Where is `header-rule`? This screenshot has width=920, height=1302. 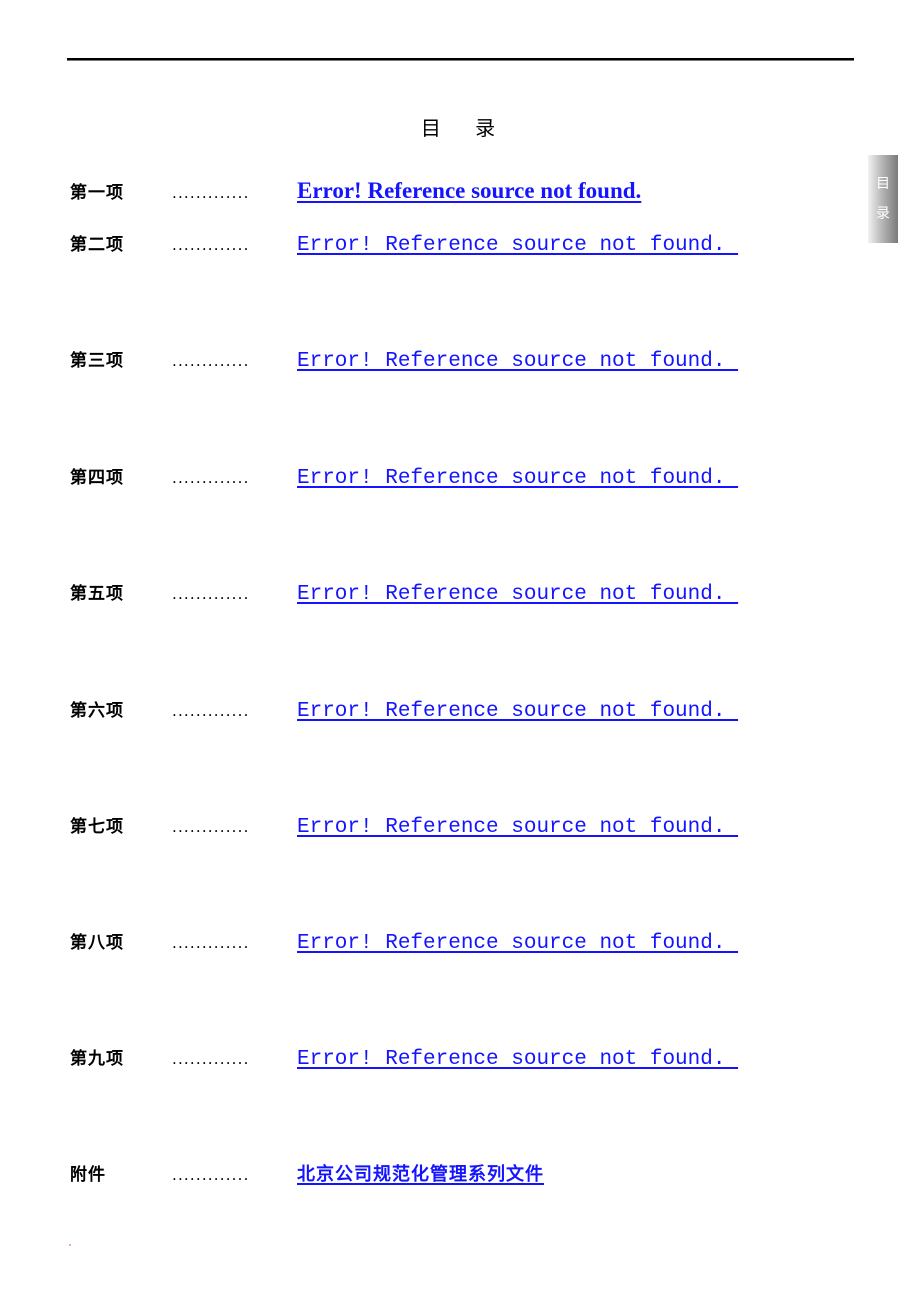
header-rule is located at coordinates (460, 59).